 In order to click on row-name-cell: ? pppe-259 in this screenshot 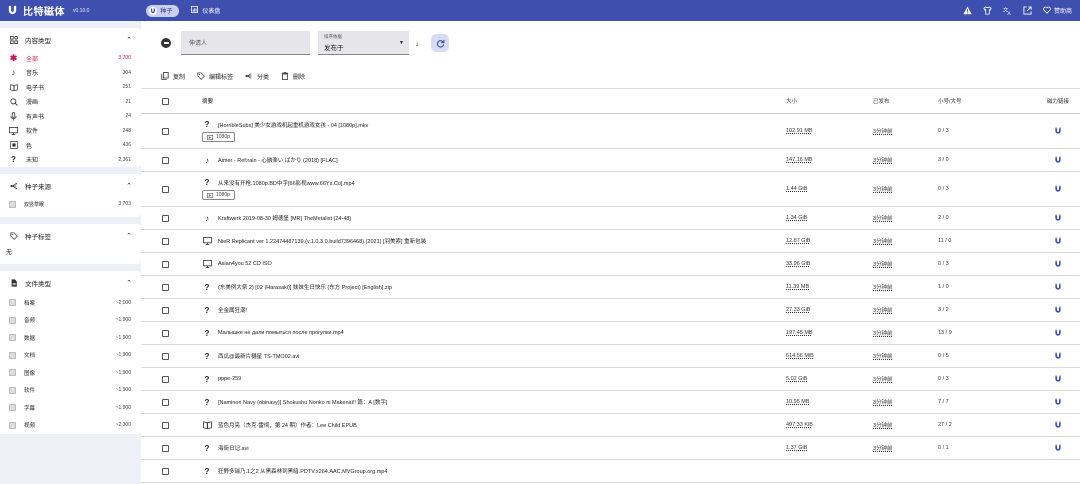, I will do `click(494, 379)`.